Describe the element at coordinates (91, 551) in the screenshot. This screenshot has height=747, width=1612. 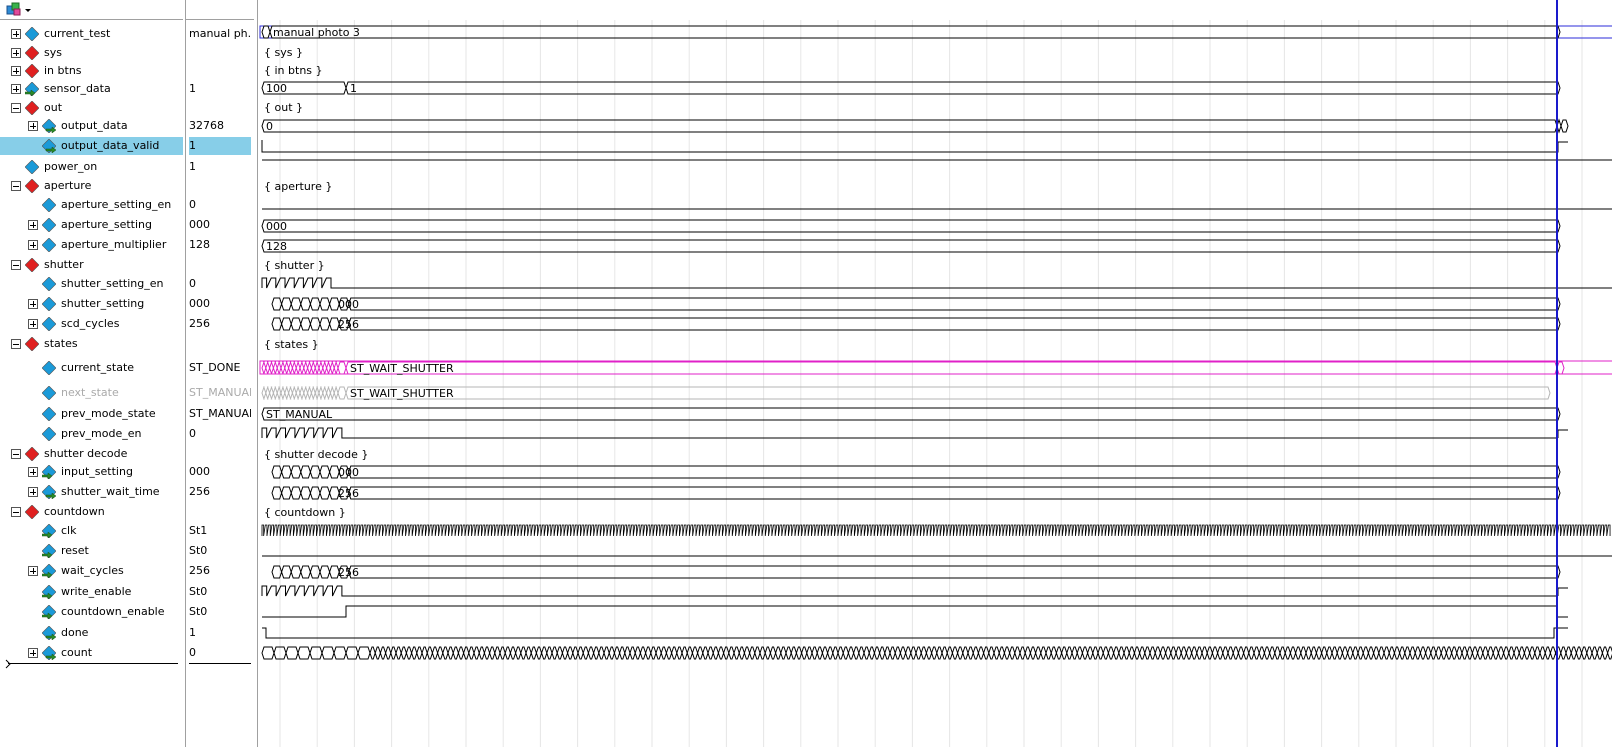
I see `signal-row-reset: reset` at that location.